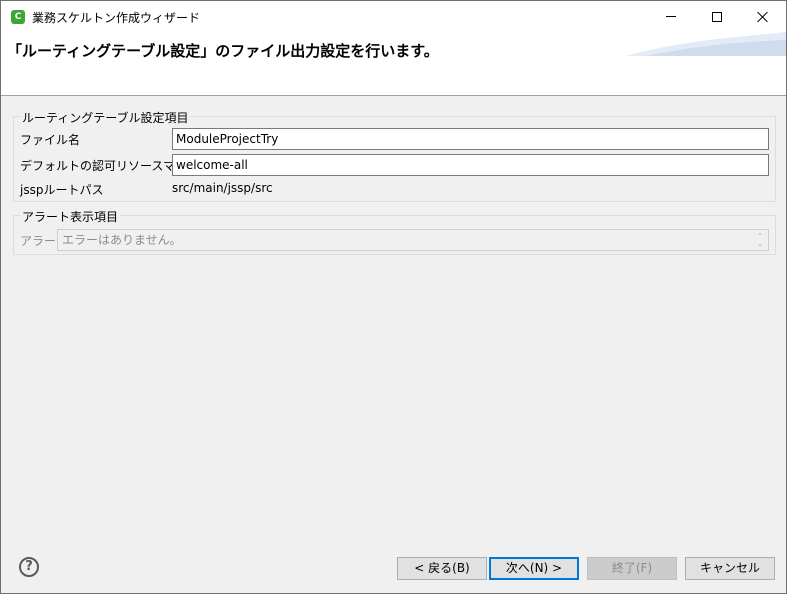 This screenshot has width=787, height=594. I want to click on file-name-input: ModuleProjectTry, so click(470, 139).